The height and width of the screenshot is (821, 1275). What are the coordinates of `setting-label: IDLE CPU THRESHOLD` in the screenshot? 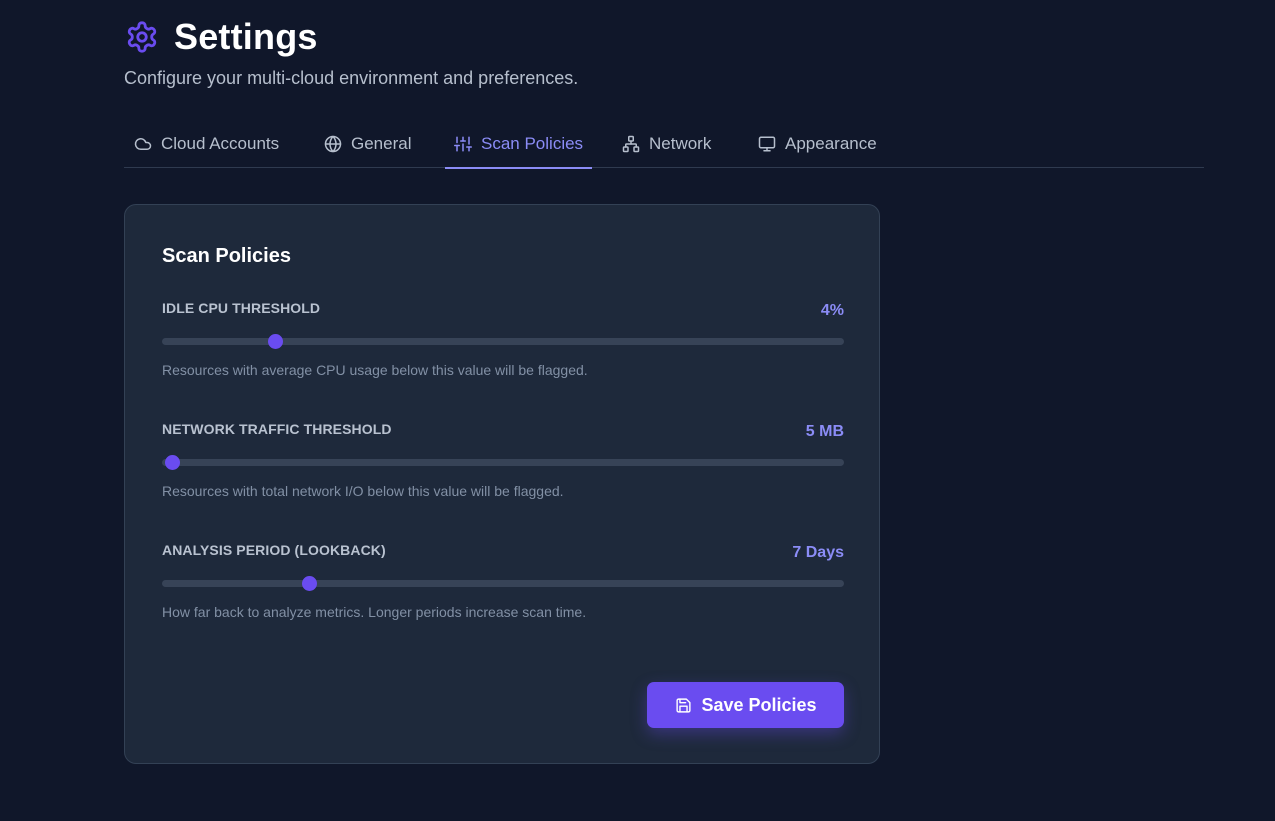 It's located at (241, 308).